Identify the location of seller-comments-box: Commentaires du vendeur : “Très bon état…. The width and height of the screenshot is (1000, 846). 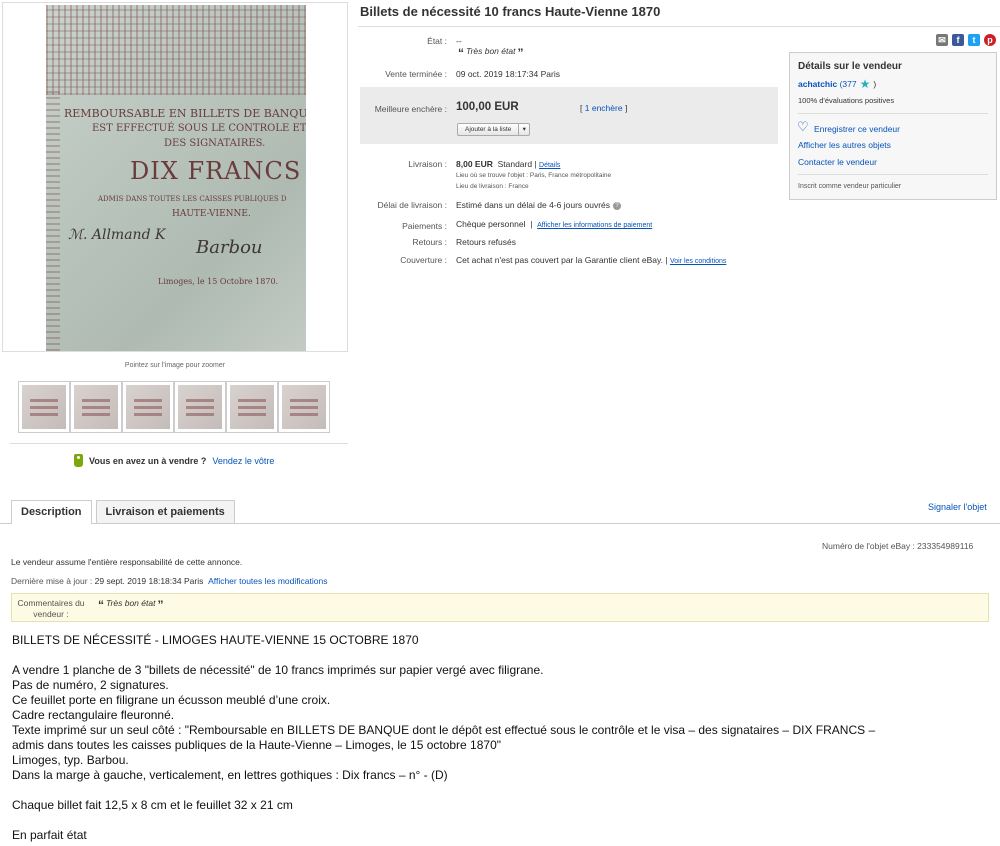
(500, 607).